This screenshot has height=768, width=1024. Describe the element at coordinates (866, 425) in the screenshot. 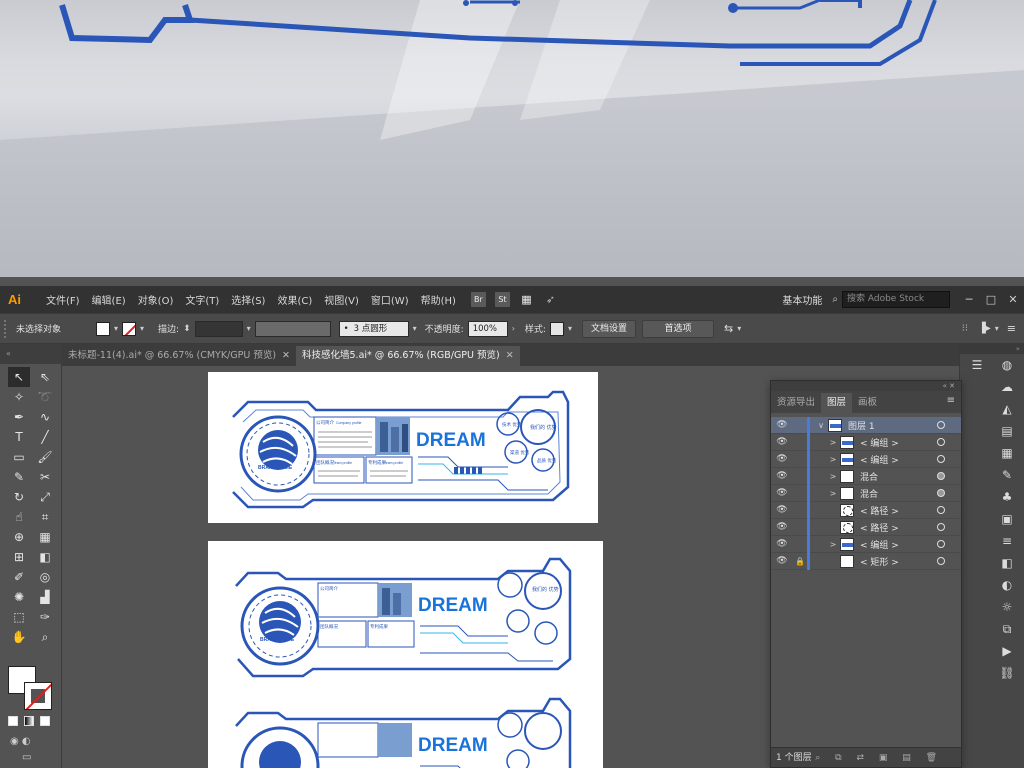

I see `layer-row: 👁 ∨ 图层 1` at that location.